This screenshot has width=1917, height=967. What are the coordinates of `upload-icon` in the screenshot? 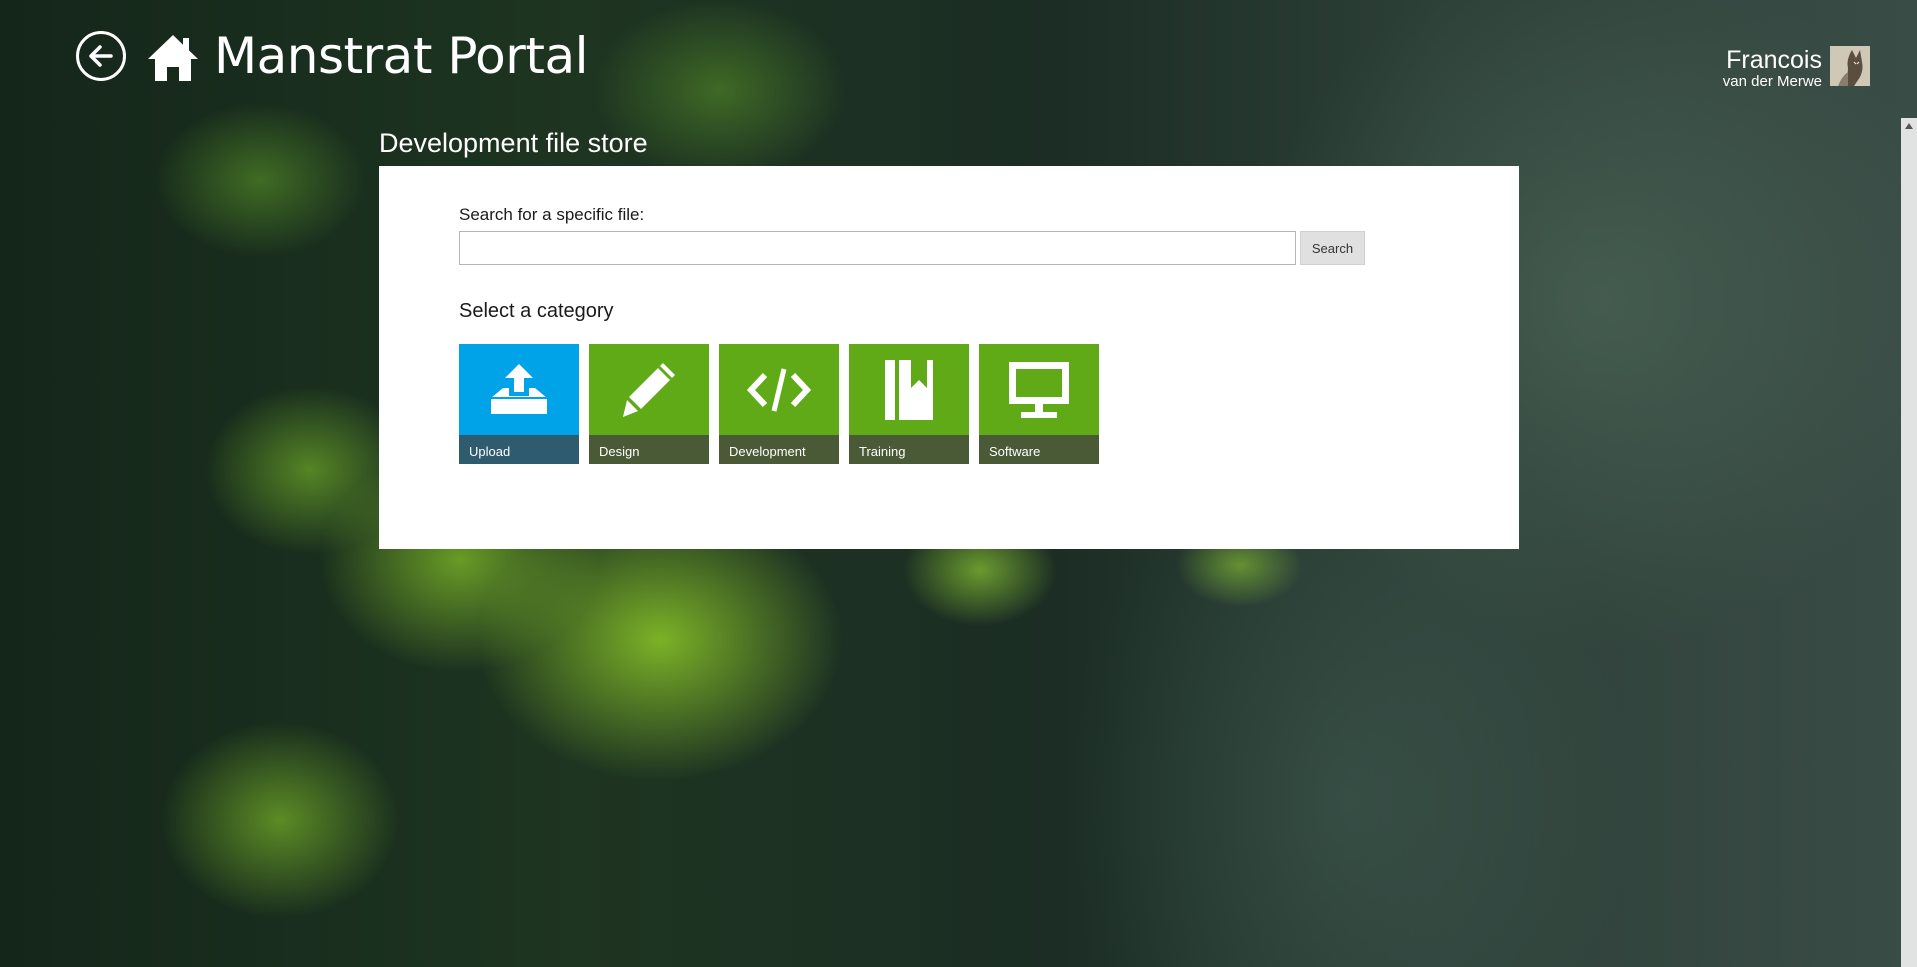 It's located at (519, 388).